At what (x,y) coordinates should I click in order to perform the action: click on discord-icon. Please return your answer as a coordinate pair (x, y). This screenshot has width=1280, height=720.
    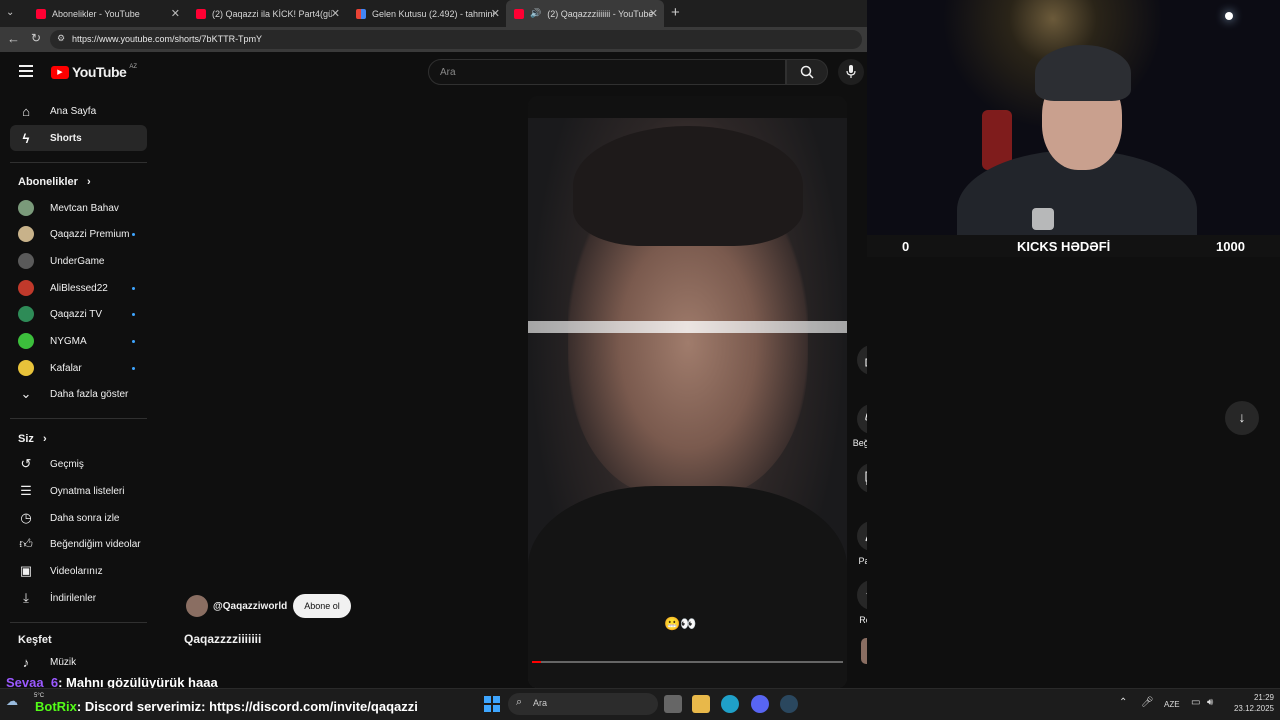
    Looking at the image, I should click on (760, 704).